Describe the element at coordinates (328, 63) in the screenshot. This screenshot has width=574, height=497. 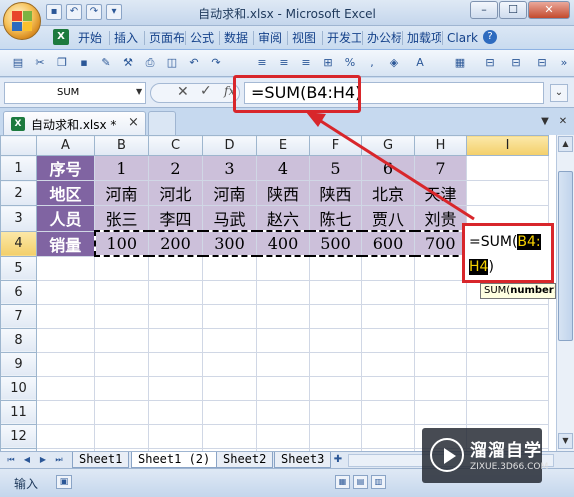
I see `merge-icon: ⊞` at that location.